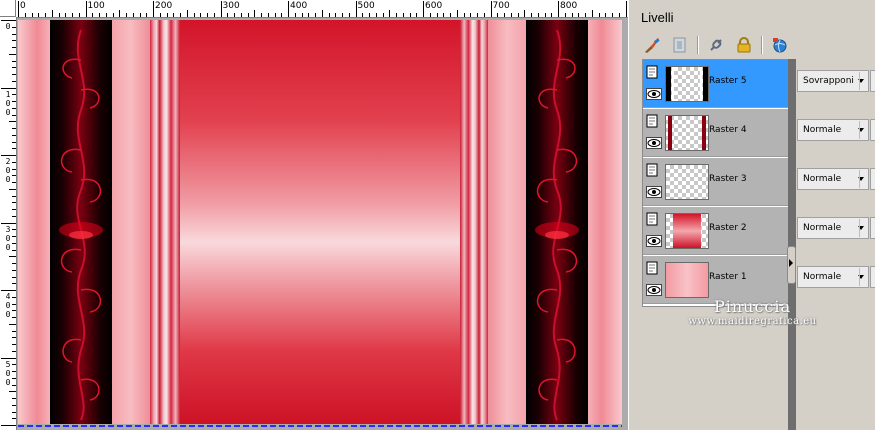  Describe the element at coordinates (752, 321) in the screenshot. I see `watermark-url: www.maidiregrafica.eu` at that location.